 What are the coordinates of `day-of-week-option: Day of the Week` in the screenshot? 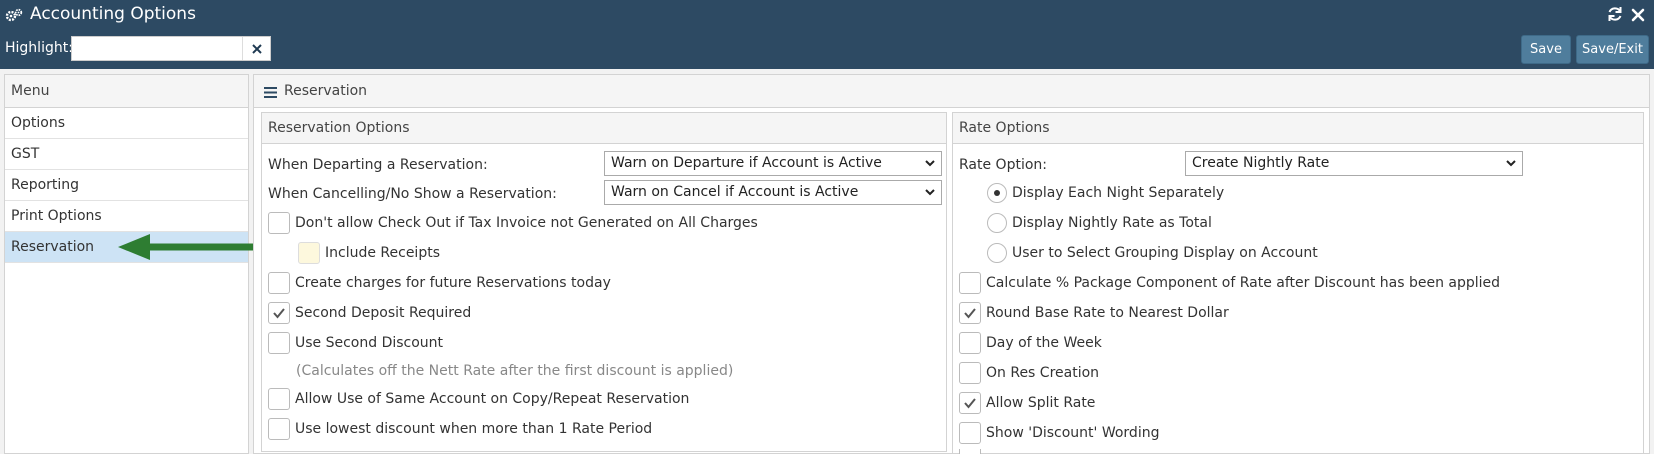 It's located at (1030, 343).